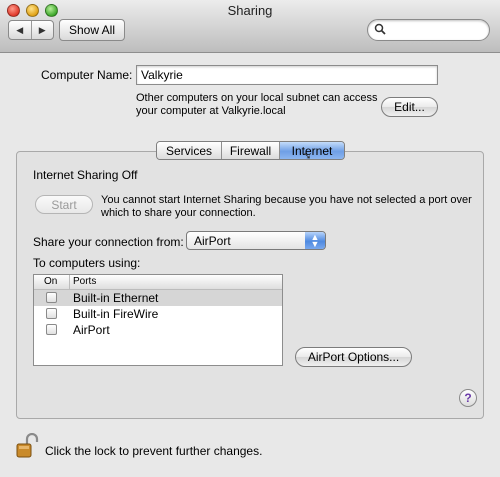 This screenshot has width=500, height=477. Describe the element at coordinates (311, 150) in the screenshot. I see `tab-internet: Internet` at that location.